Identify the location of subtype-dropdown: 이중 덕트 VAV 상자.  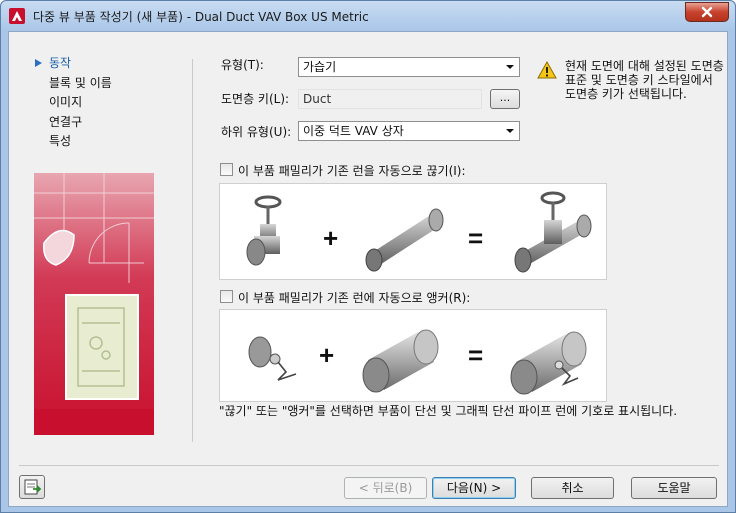
(409, 131).